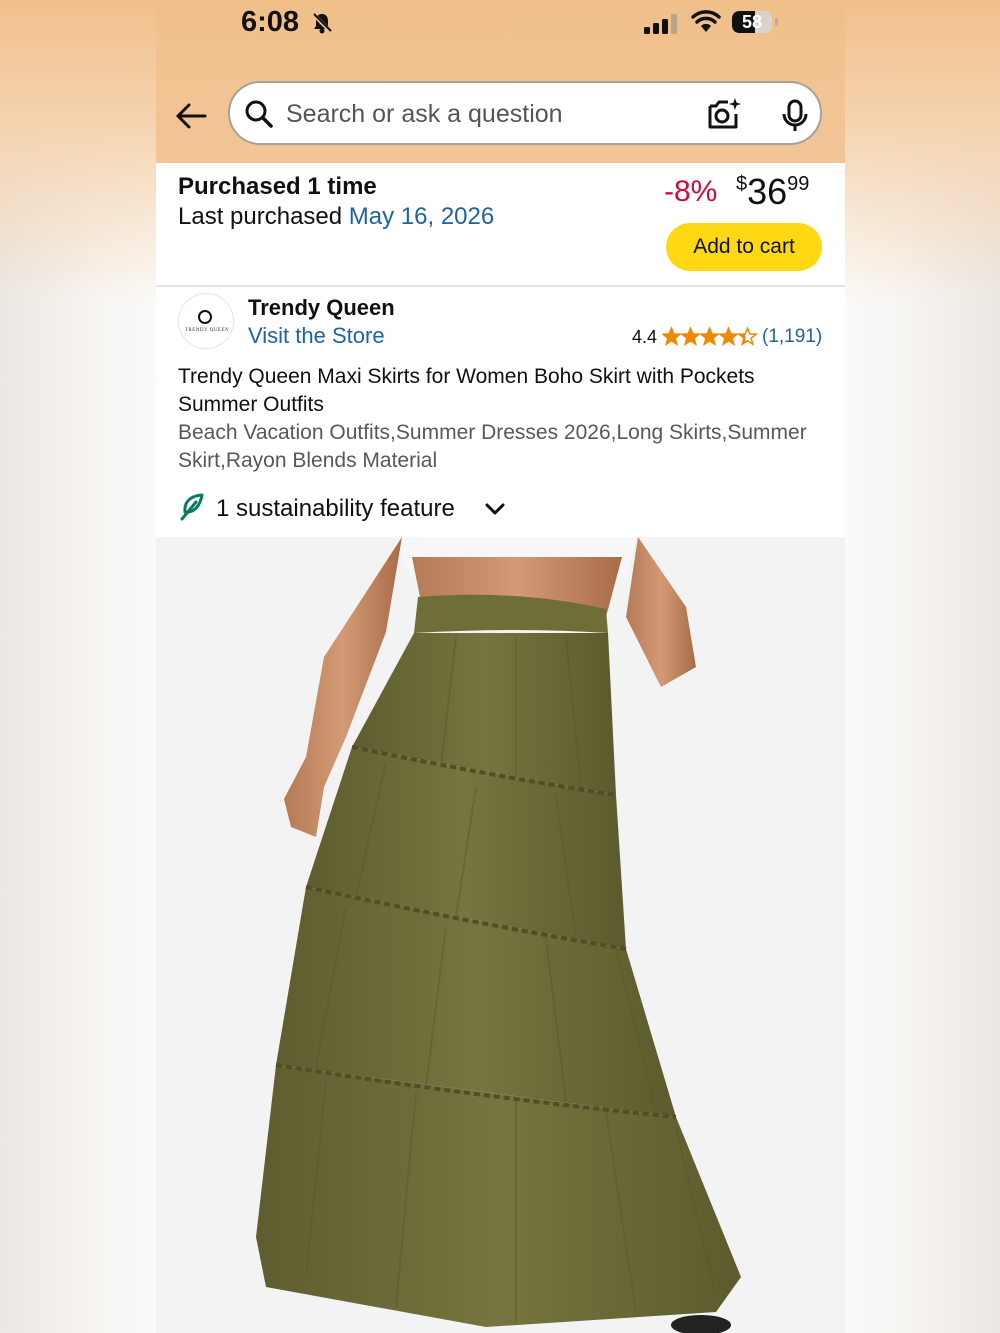 The width and height of the screenshot is (1000, 1333). I want to click on back-arrow-icon, so click(191, 116).